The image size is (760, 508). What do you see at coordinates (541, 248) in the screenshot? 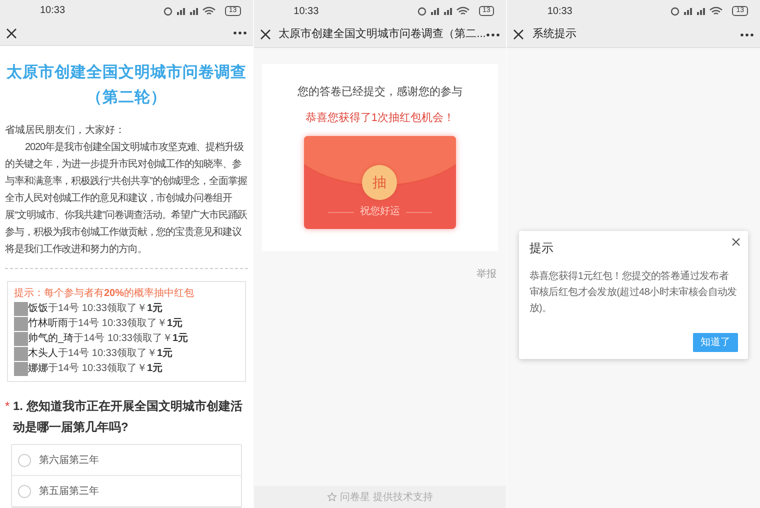
I see `dialog-title: 提示` at bounding box center [541, 248].